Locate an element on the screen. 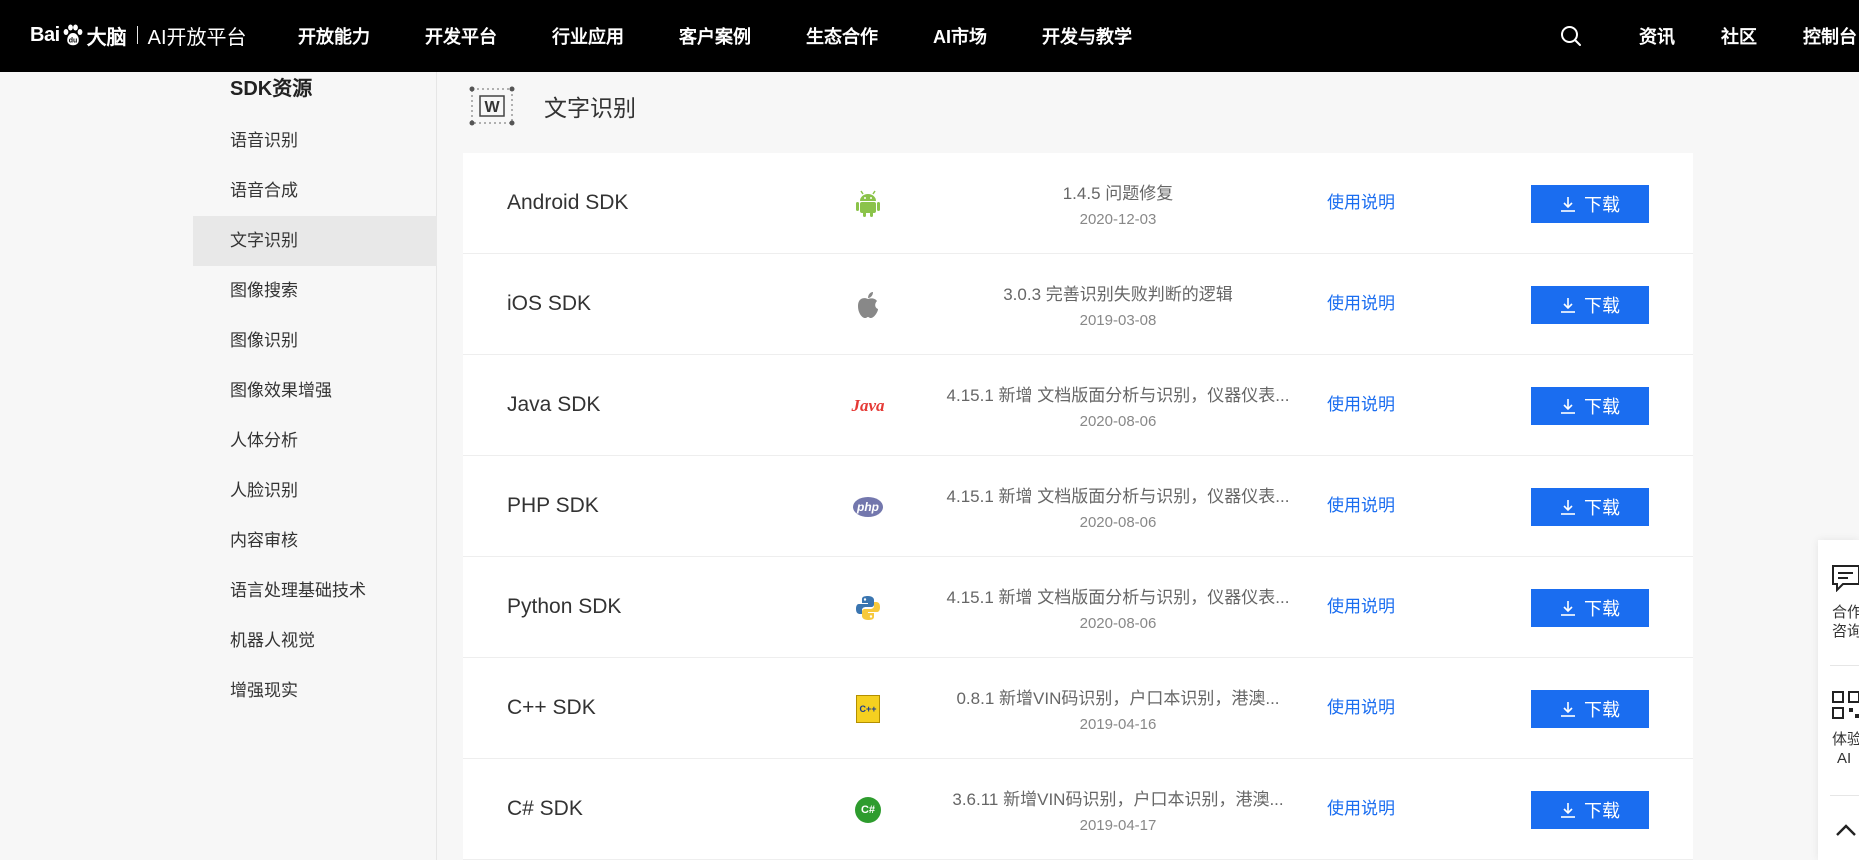 This screenshot has width=1859, height=860. nav-industry-apps: 行业应用 is located at coordinates (588, 36).